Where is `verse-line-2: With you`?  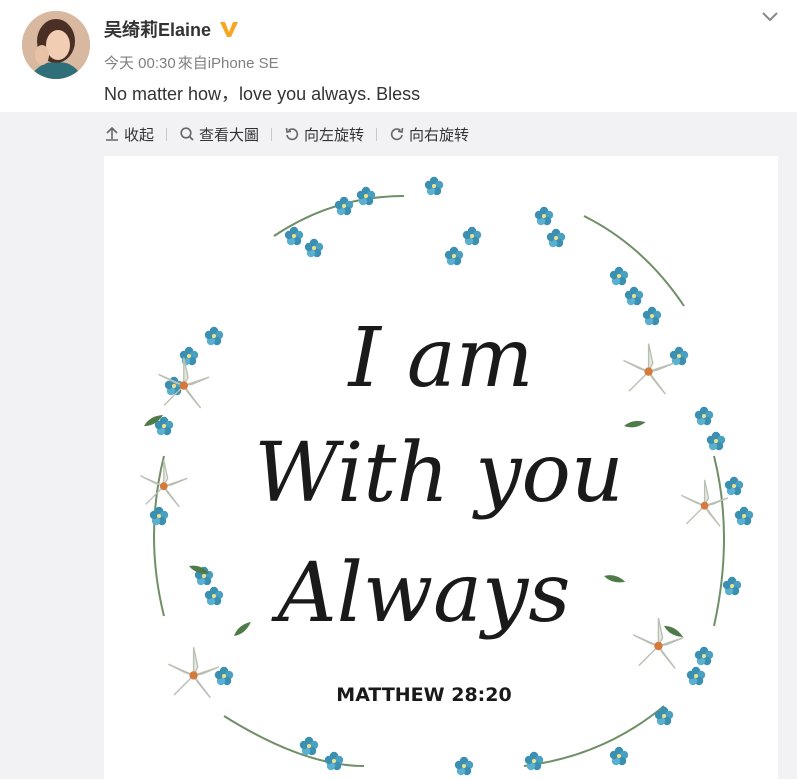 verse-line-2: With you is located at coordinates (438, 473).